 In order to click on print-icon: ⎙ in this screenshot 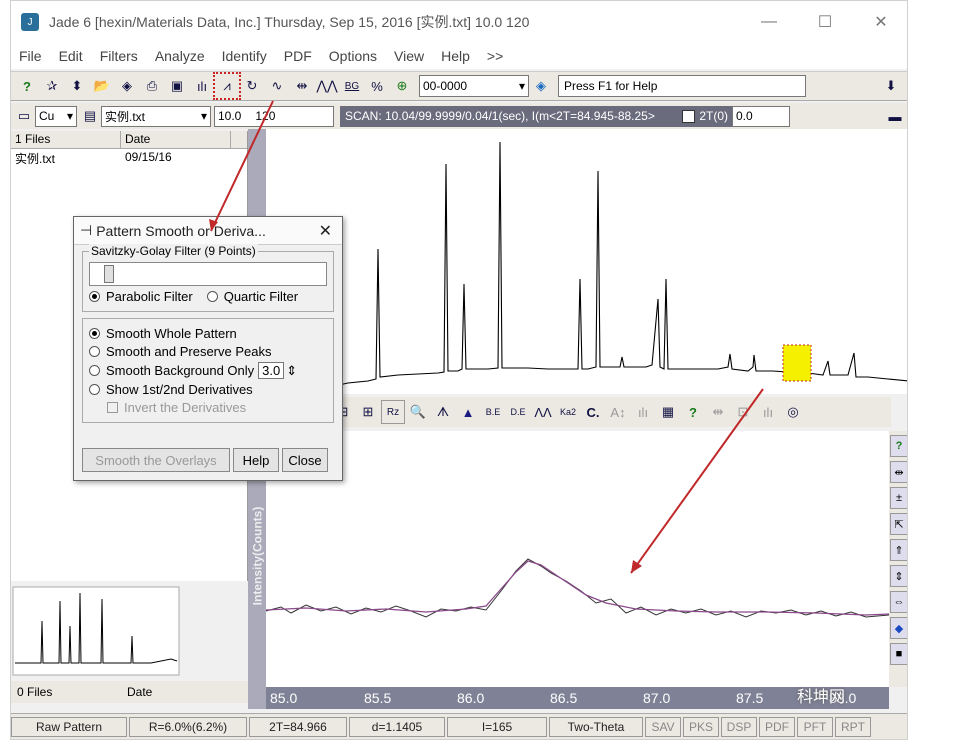, I will do `click(152, 86)`.